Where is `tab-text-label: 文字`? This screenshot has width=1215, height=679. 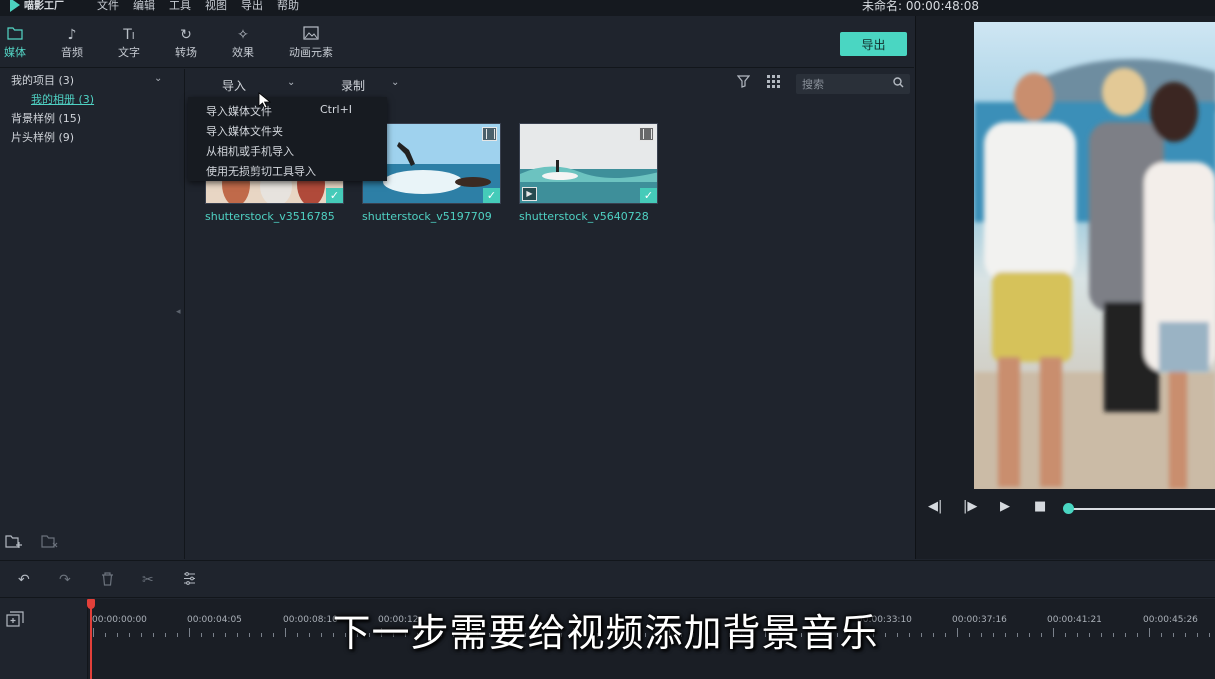
tab-text-label: 文字 is located at coordinates (129, 52).